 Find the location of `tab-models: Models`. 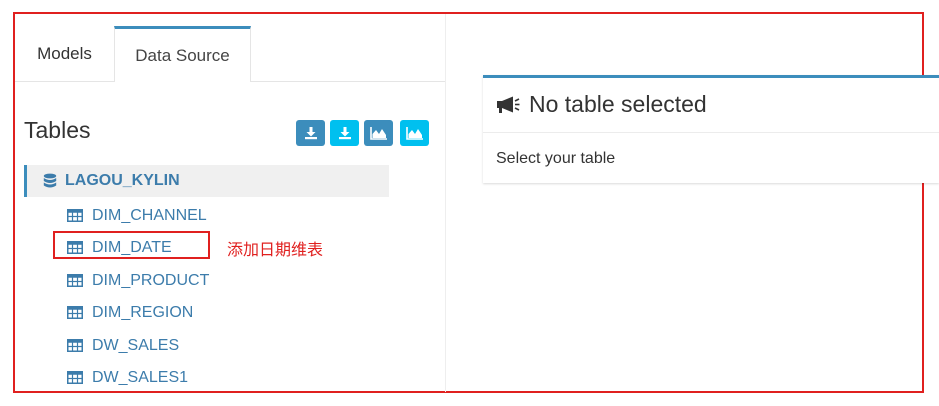

tab-models: Models is located at coordinates (64, 53).